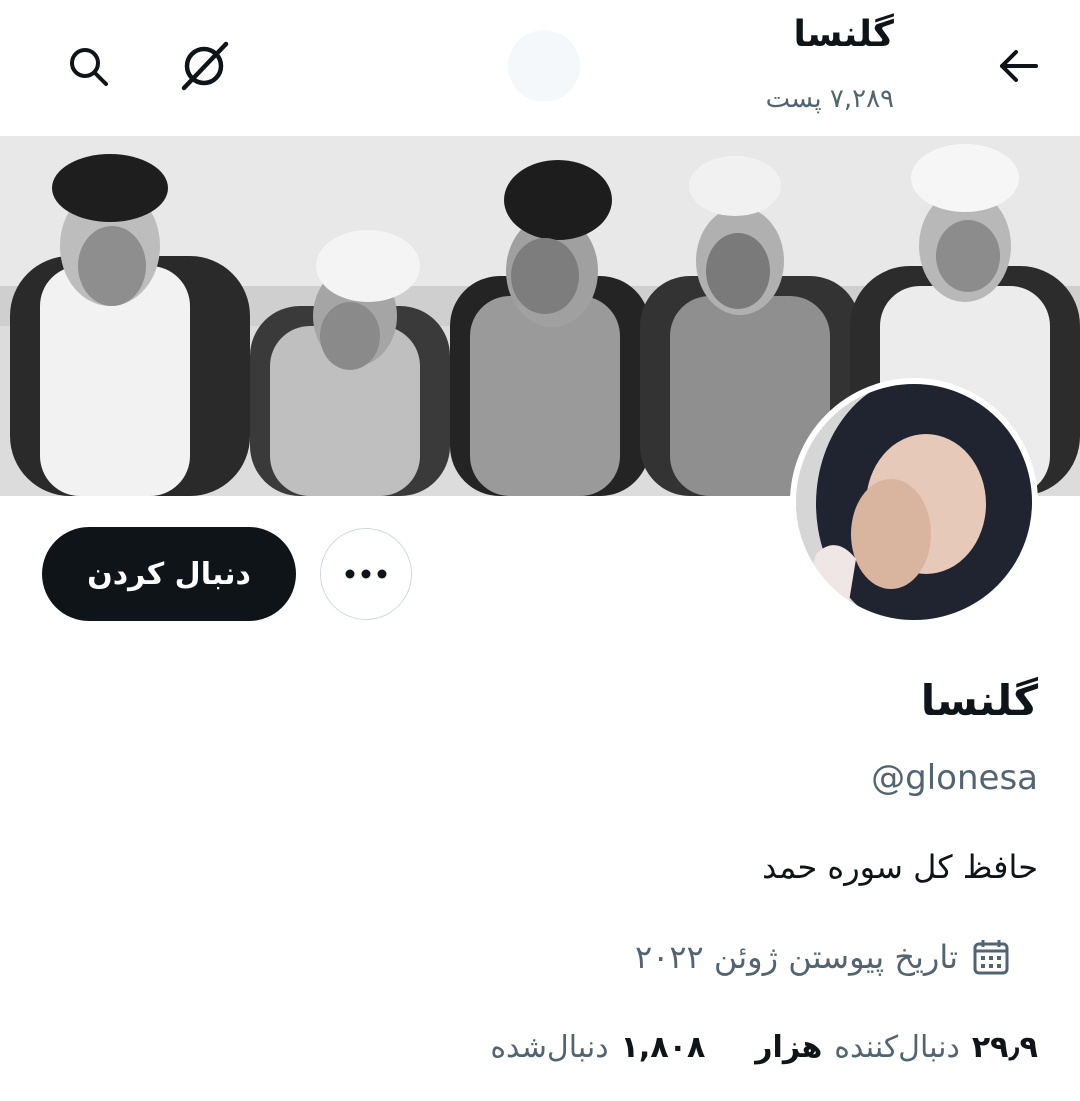  Describe the element at coordinates (829, 99) in the screenshot. I see `post-count: ۷,۲۸۹ پست` at that location.